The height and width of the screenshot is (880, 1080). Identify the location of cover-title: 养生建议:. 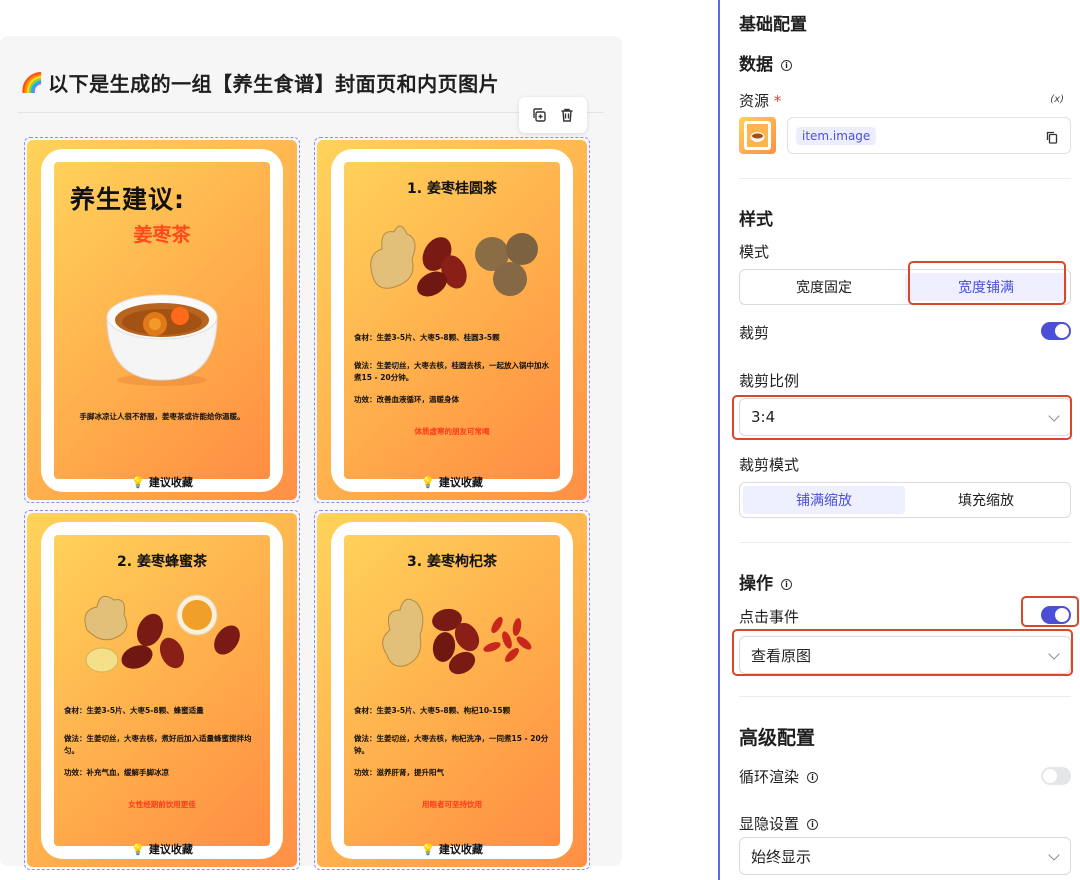
(127, 199).